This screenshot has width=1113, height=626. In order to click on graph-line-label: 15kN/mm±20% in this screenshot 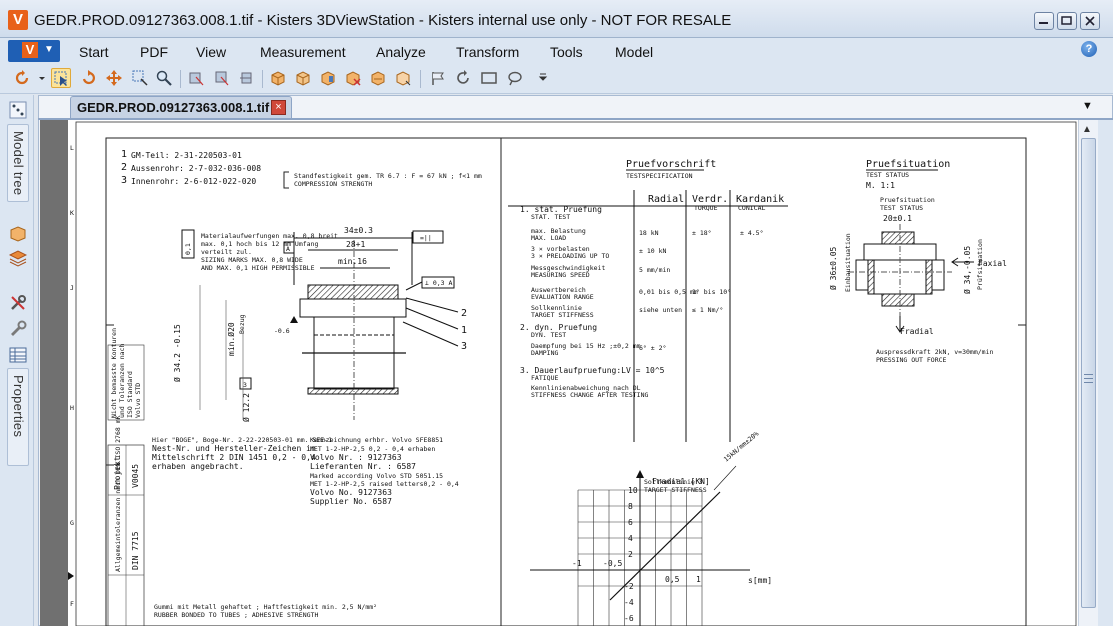, I will do `click(741, 447)`.